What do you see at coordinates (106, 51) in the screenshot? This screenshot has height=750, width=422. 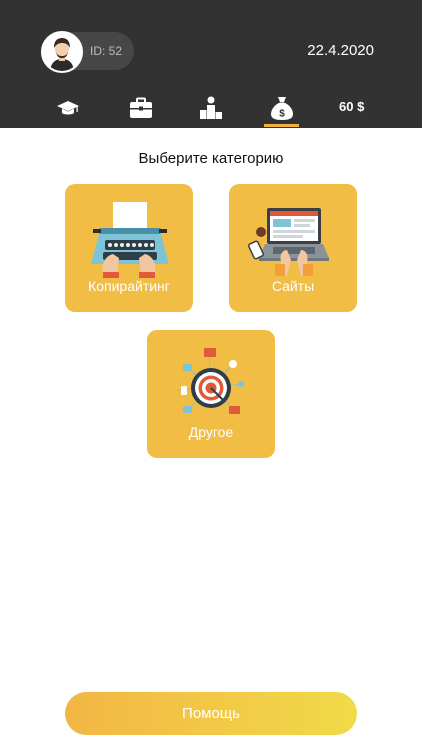 I see `user-id-text: ID: 52` at bounding box center [106, 51].